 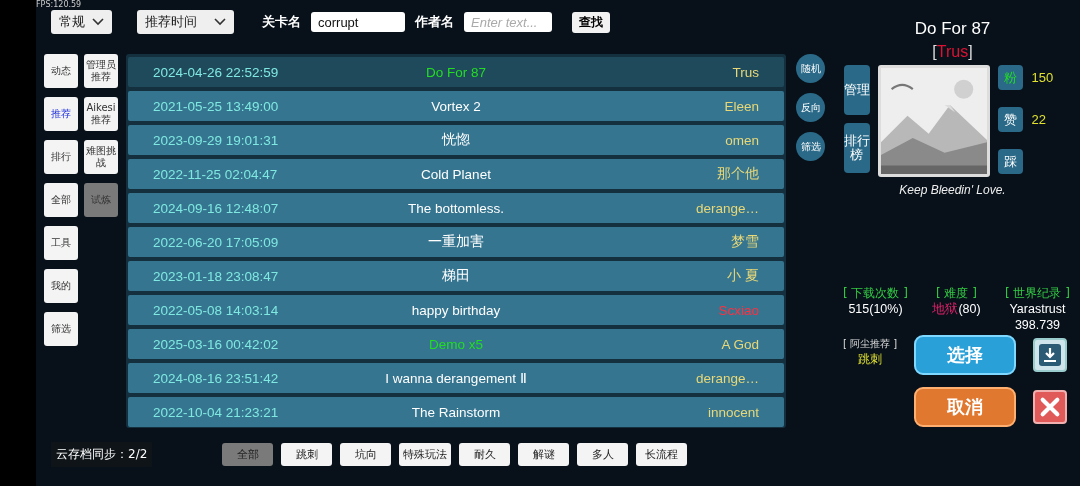 I want to click on date-text: 2022-05-08 14:03:14, so click(x=216, y=310).